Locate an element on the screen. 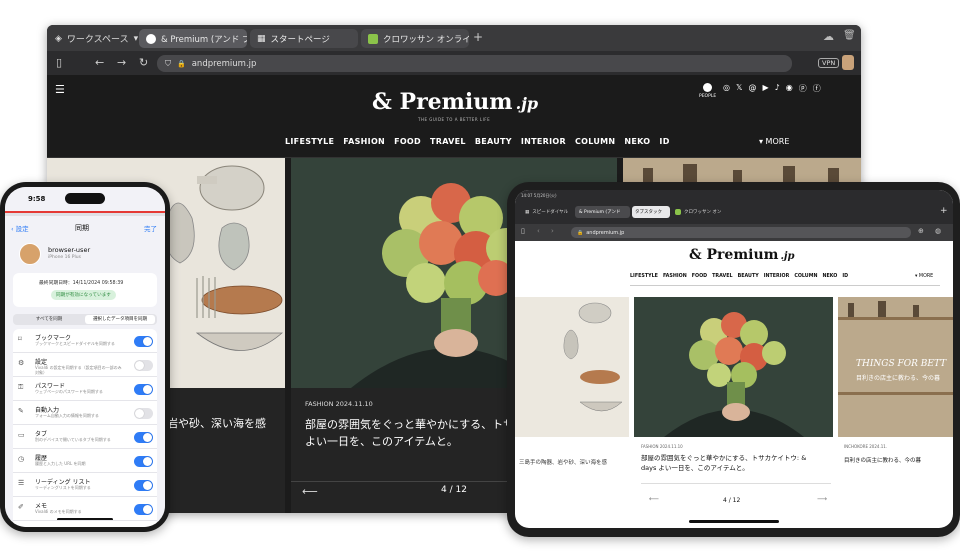 The image size is (960, 560). person-icon is located at coordinates (708, 87).